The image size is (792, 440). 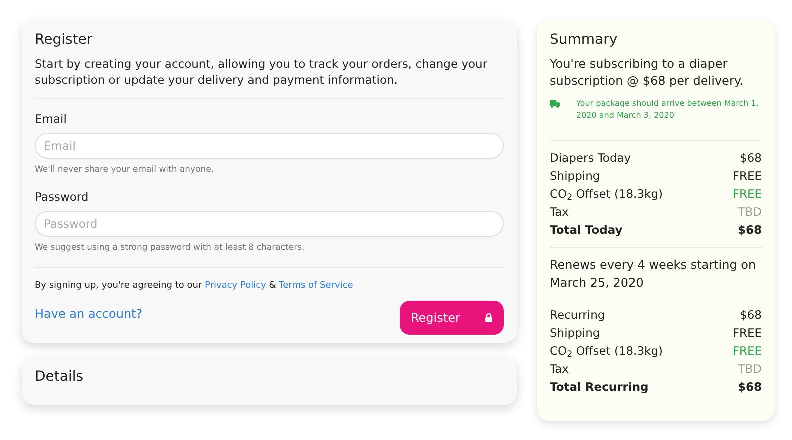 What do you see at coordinates (489, 318) in the screenshot?
I see `lock-icon` at bounding box center [489, 318].